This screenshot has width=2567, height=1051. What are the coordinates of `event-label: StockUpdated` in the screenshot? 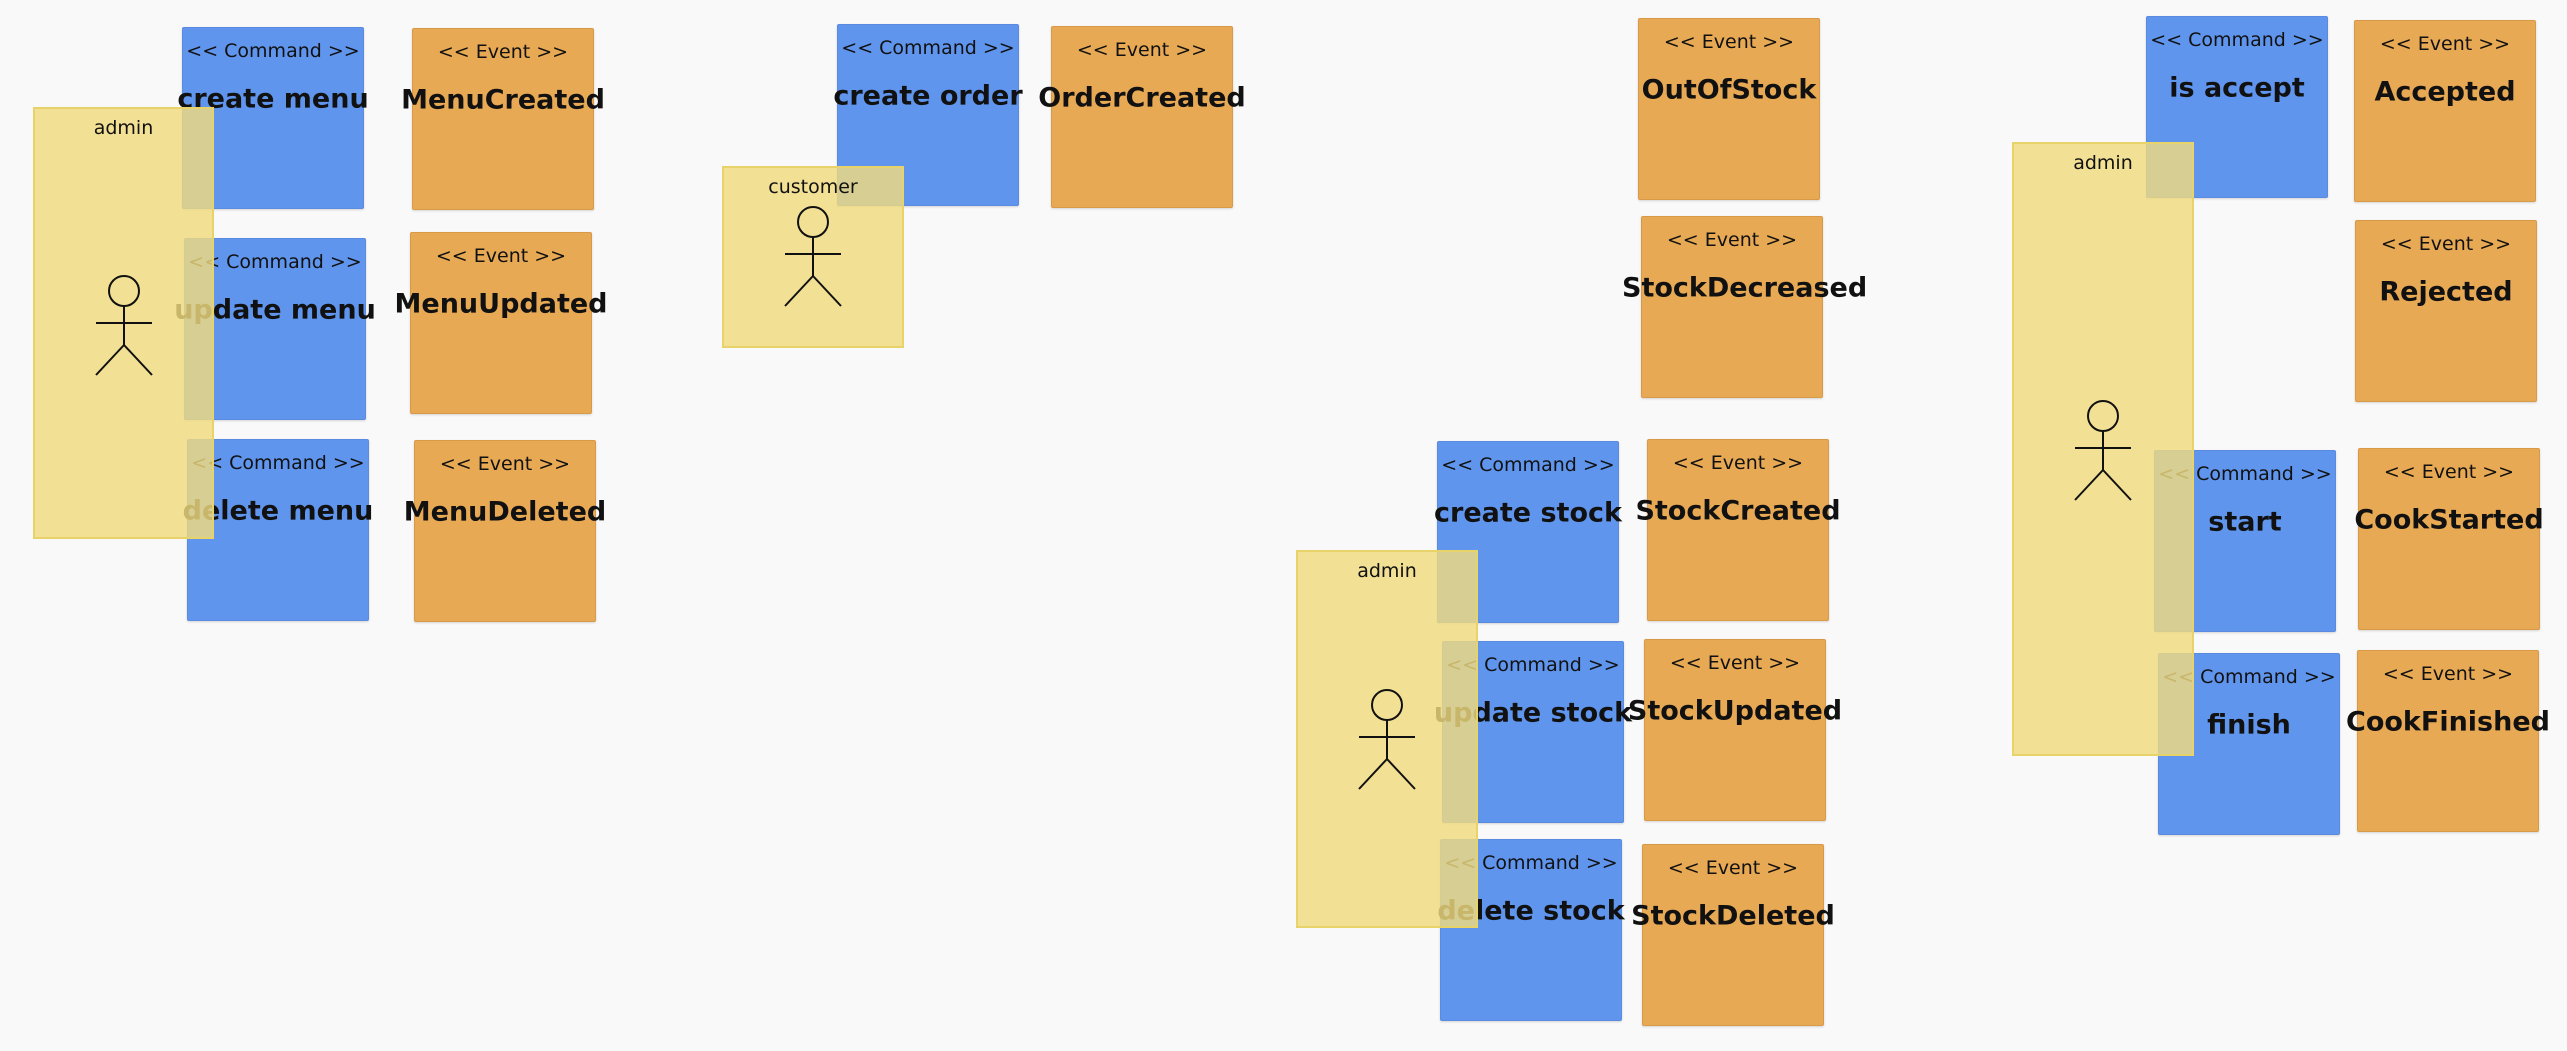 It's located at (1735, 711).